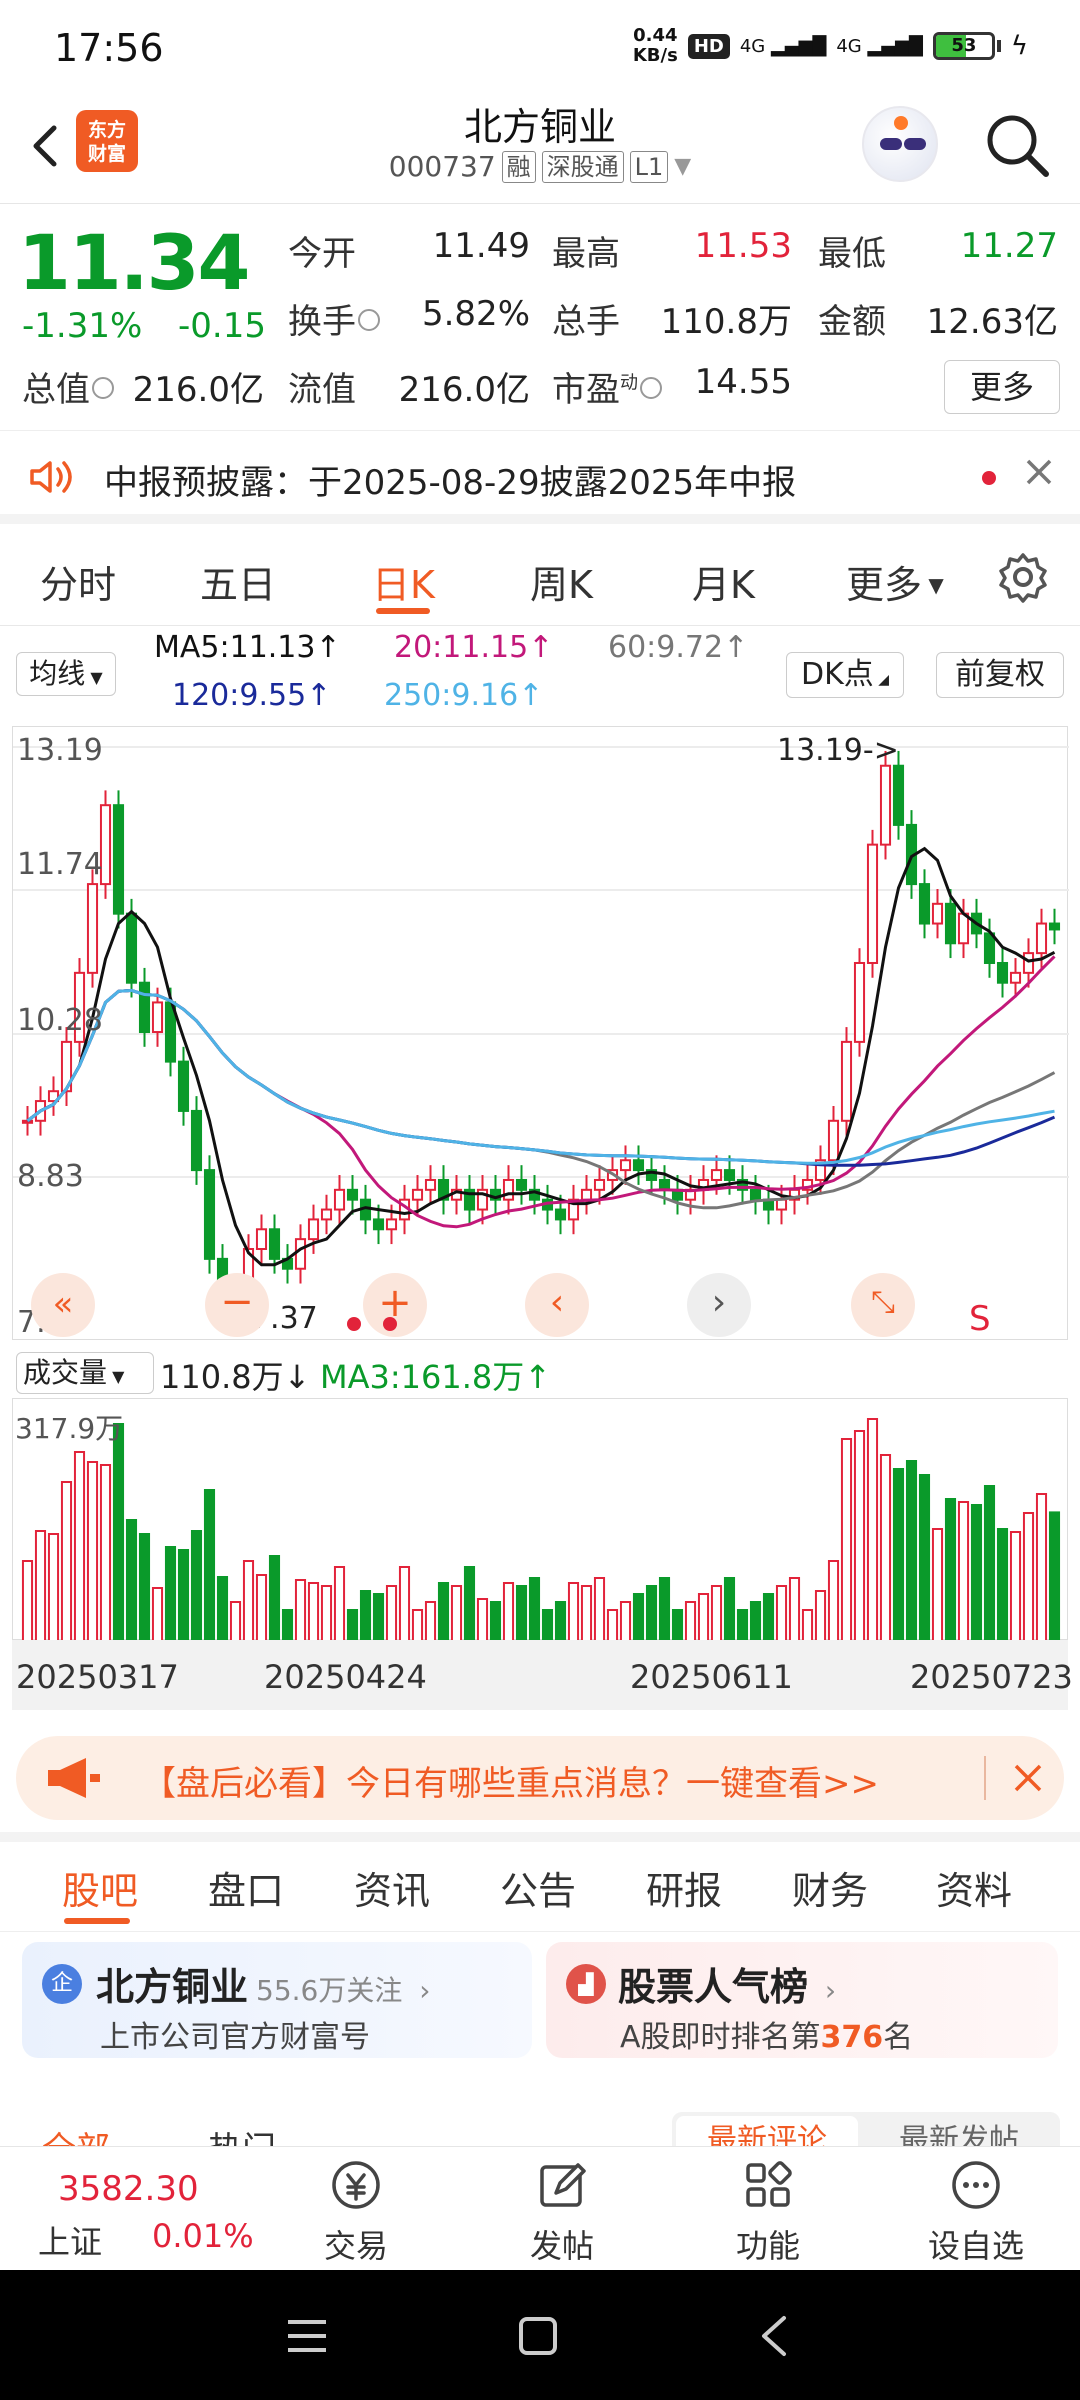  What do you see at coordinates (900, 144) in the screenshot?
I see `assistant-robot-icon` at bounding box center [900, 144].